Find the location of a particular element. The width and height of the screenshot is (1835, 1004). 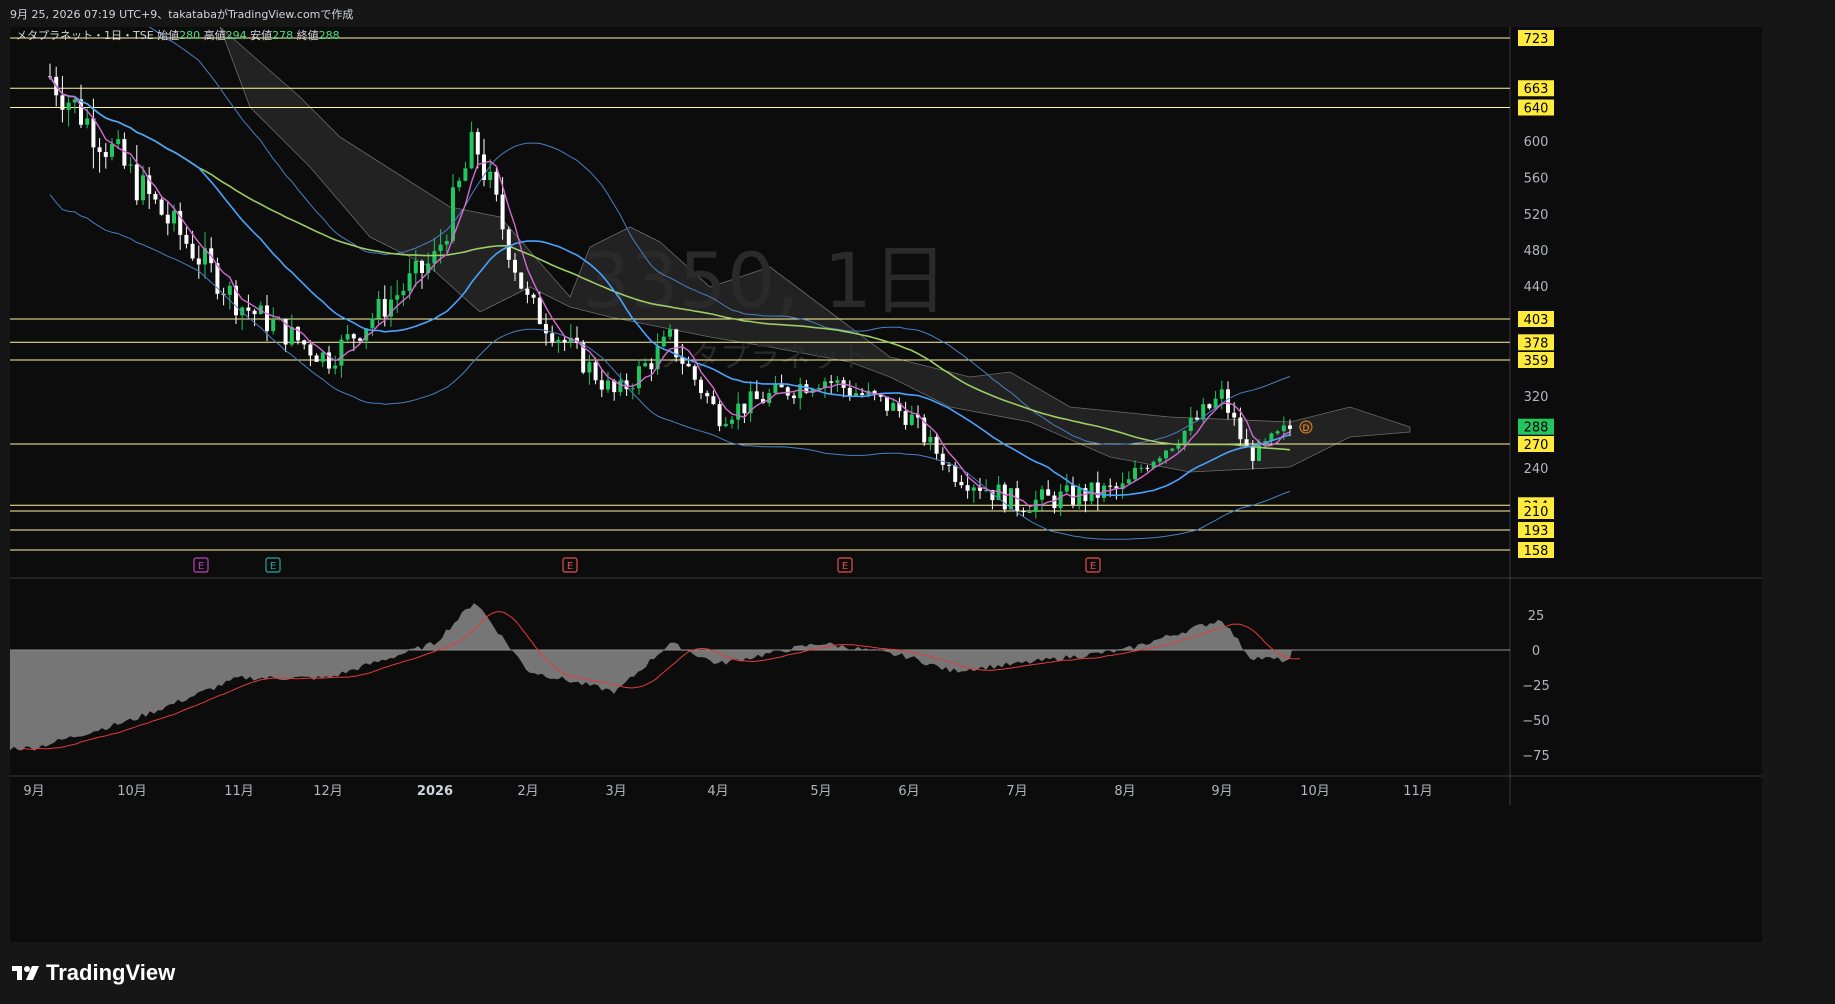

price-axis-tick-label: 320 is located at coordinates (1536, 397).